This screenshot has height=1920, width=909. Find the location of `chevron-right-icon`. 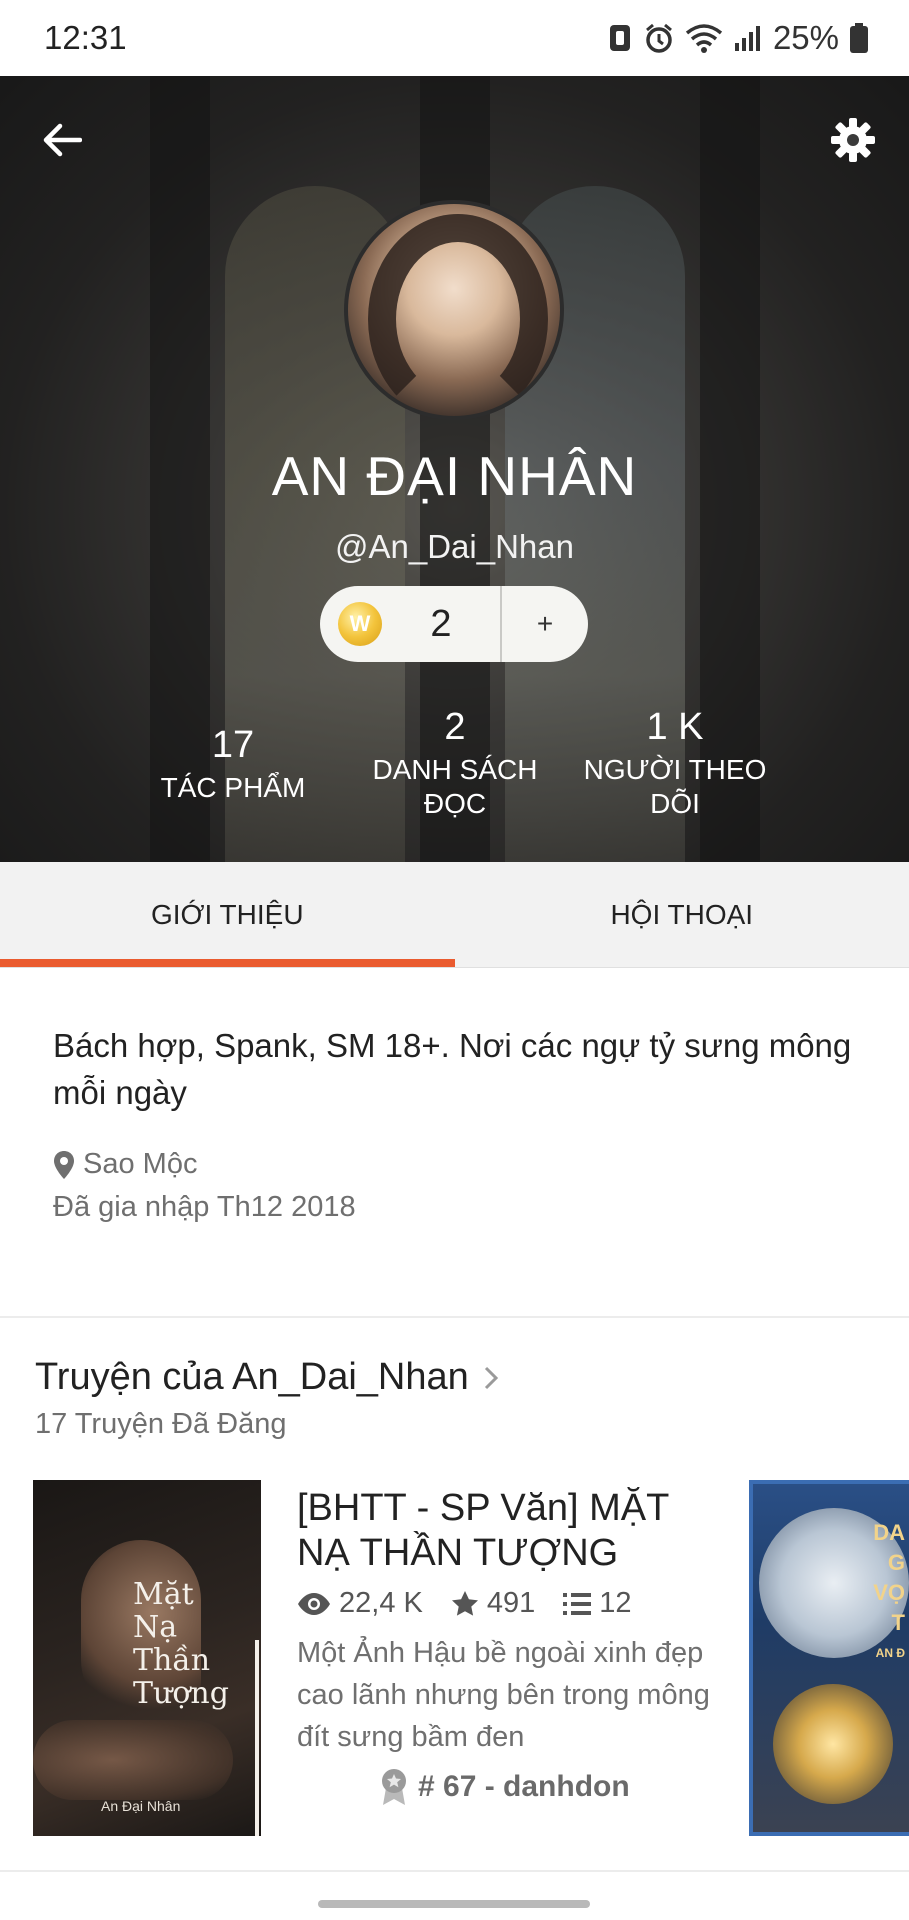

chevron-right-icon is located at coordinates (491, 1377).